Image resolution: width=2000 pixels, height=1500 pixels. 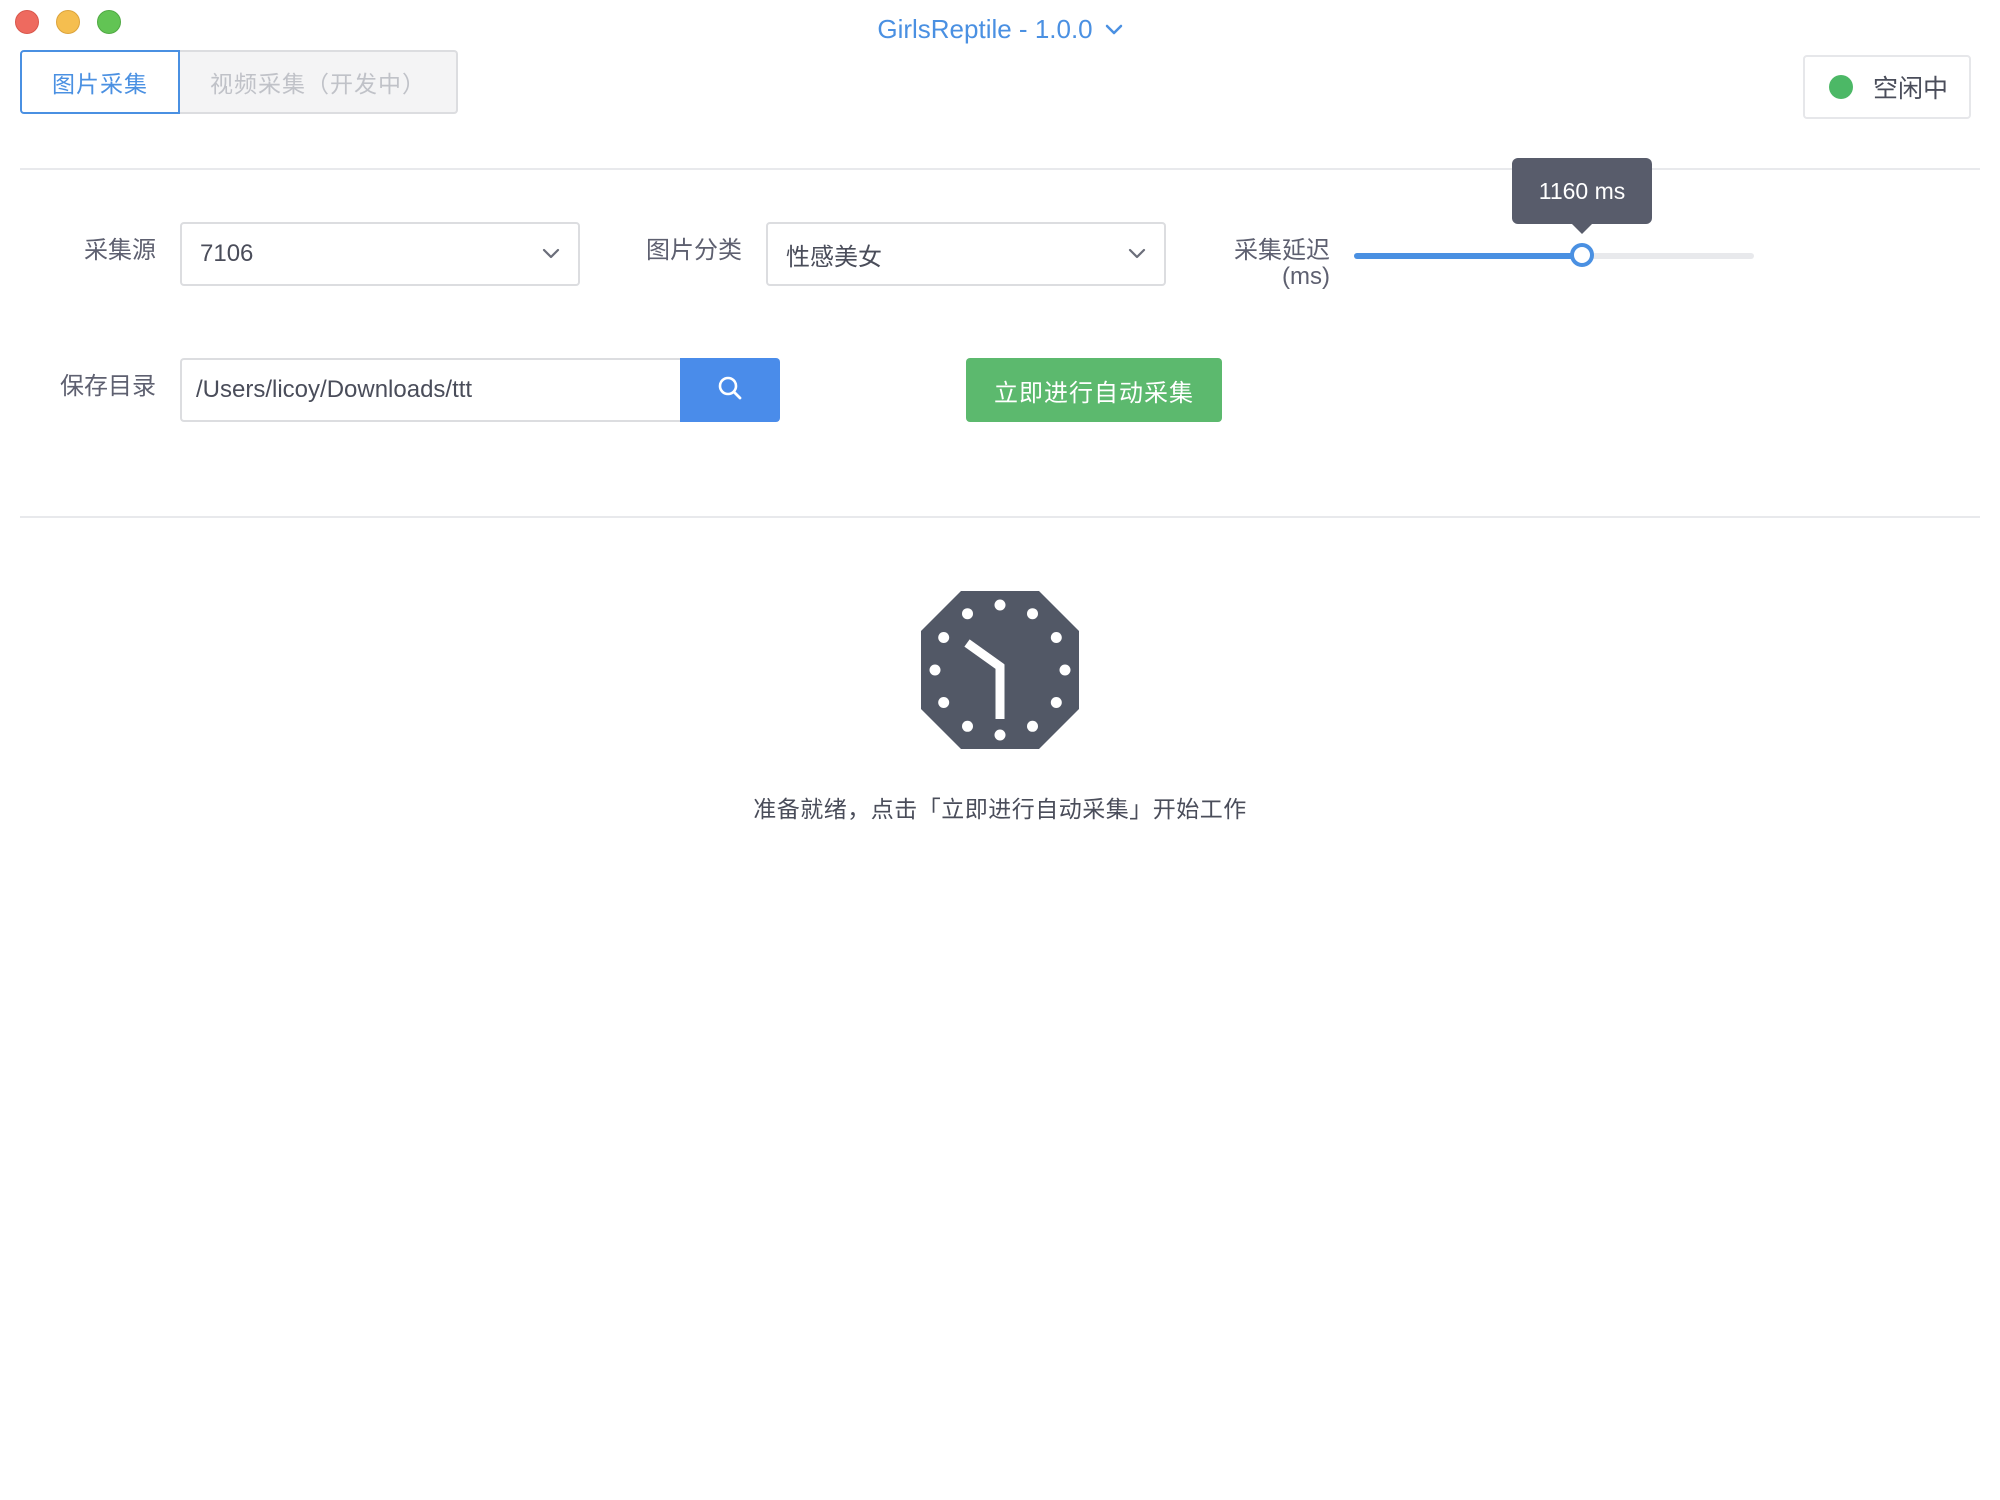 What do you see at coordinates (380, 254) in the screenshot?
I see `source-select: 7106` at bounding box center [380, 254].